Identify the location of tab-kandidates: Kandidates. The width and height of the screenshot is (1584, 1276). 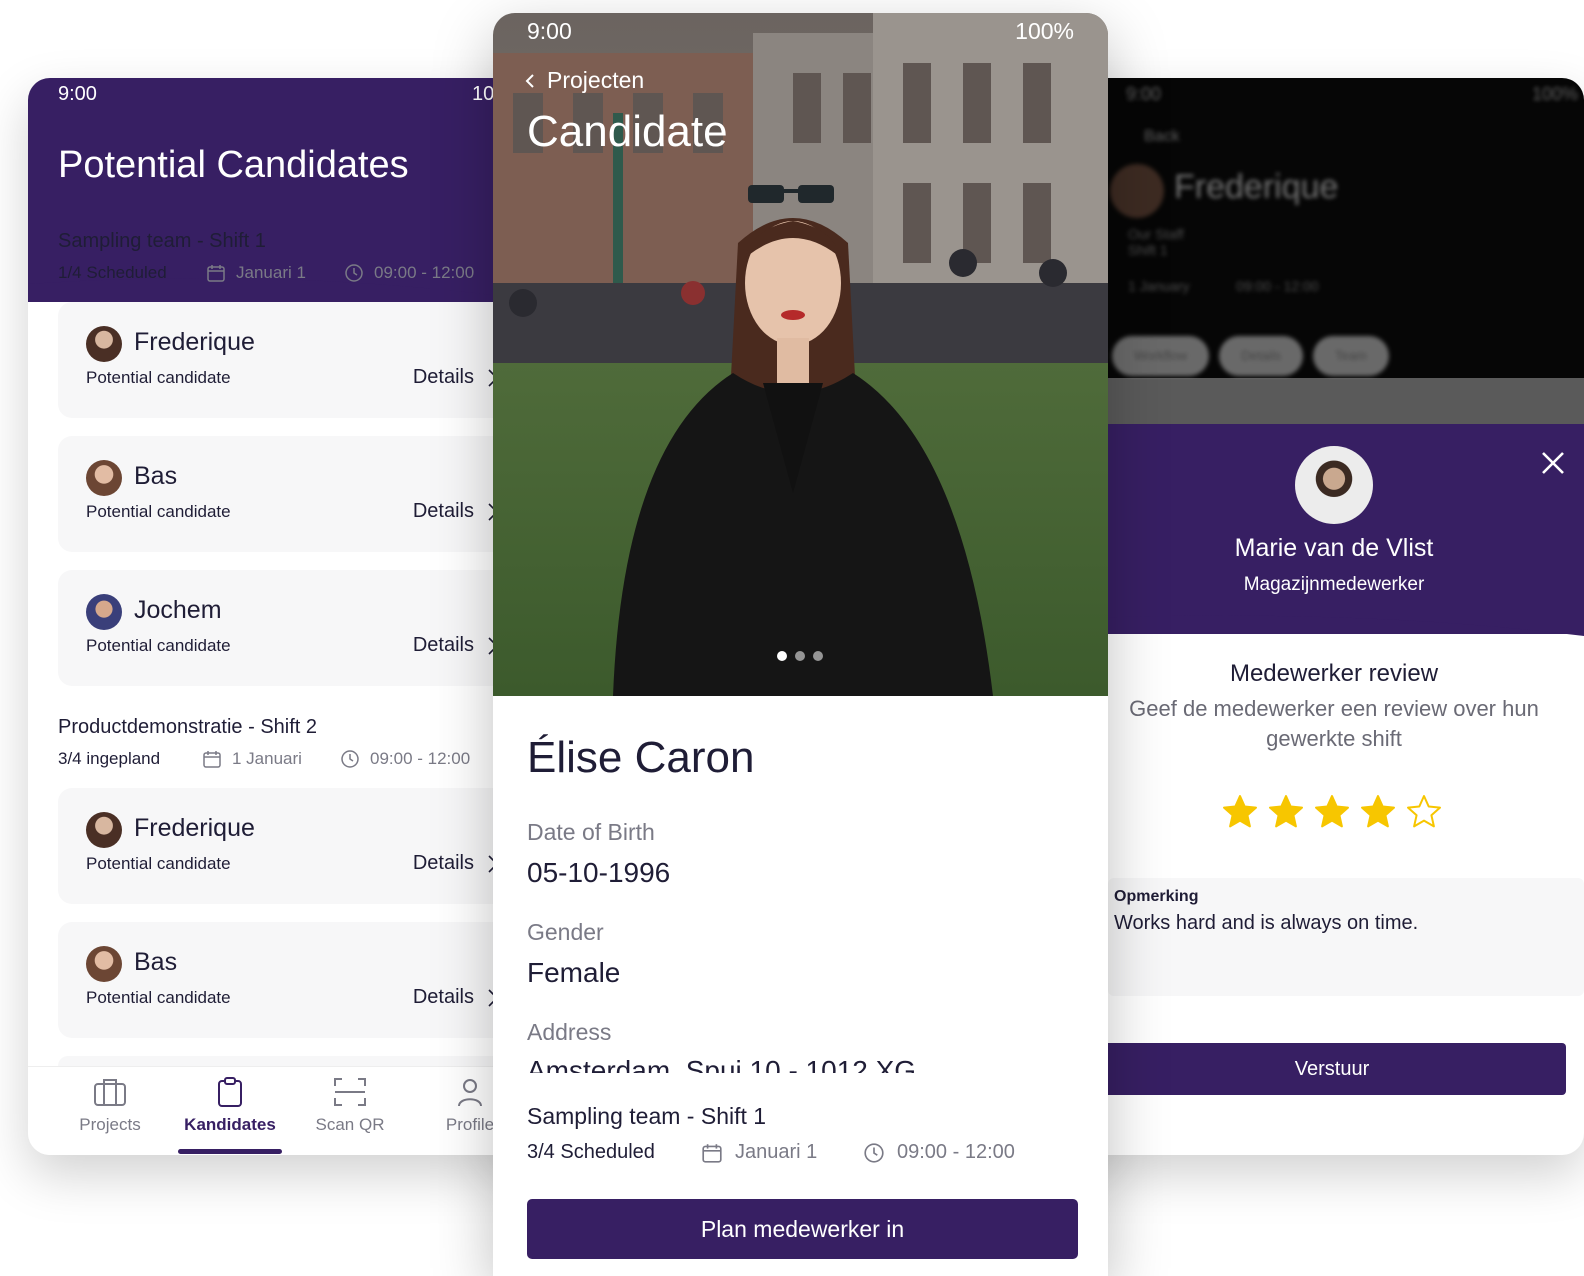
(230, 1106).